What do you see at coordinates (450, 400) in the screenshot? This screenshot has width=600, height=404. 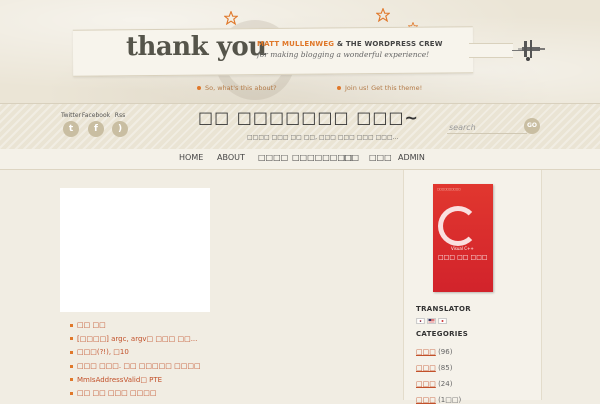 I see `category-count: (1□□)` at bounding box center [450, 400].